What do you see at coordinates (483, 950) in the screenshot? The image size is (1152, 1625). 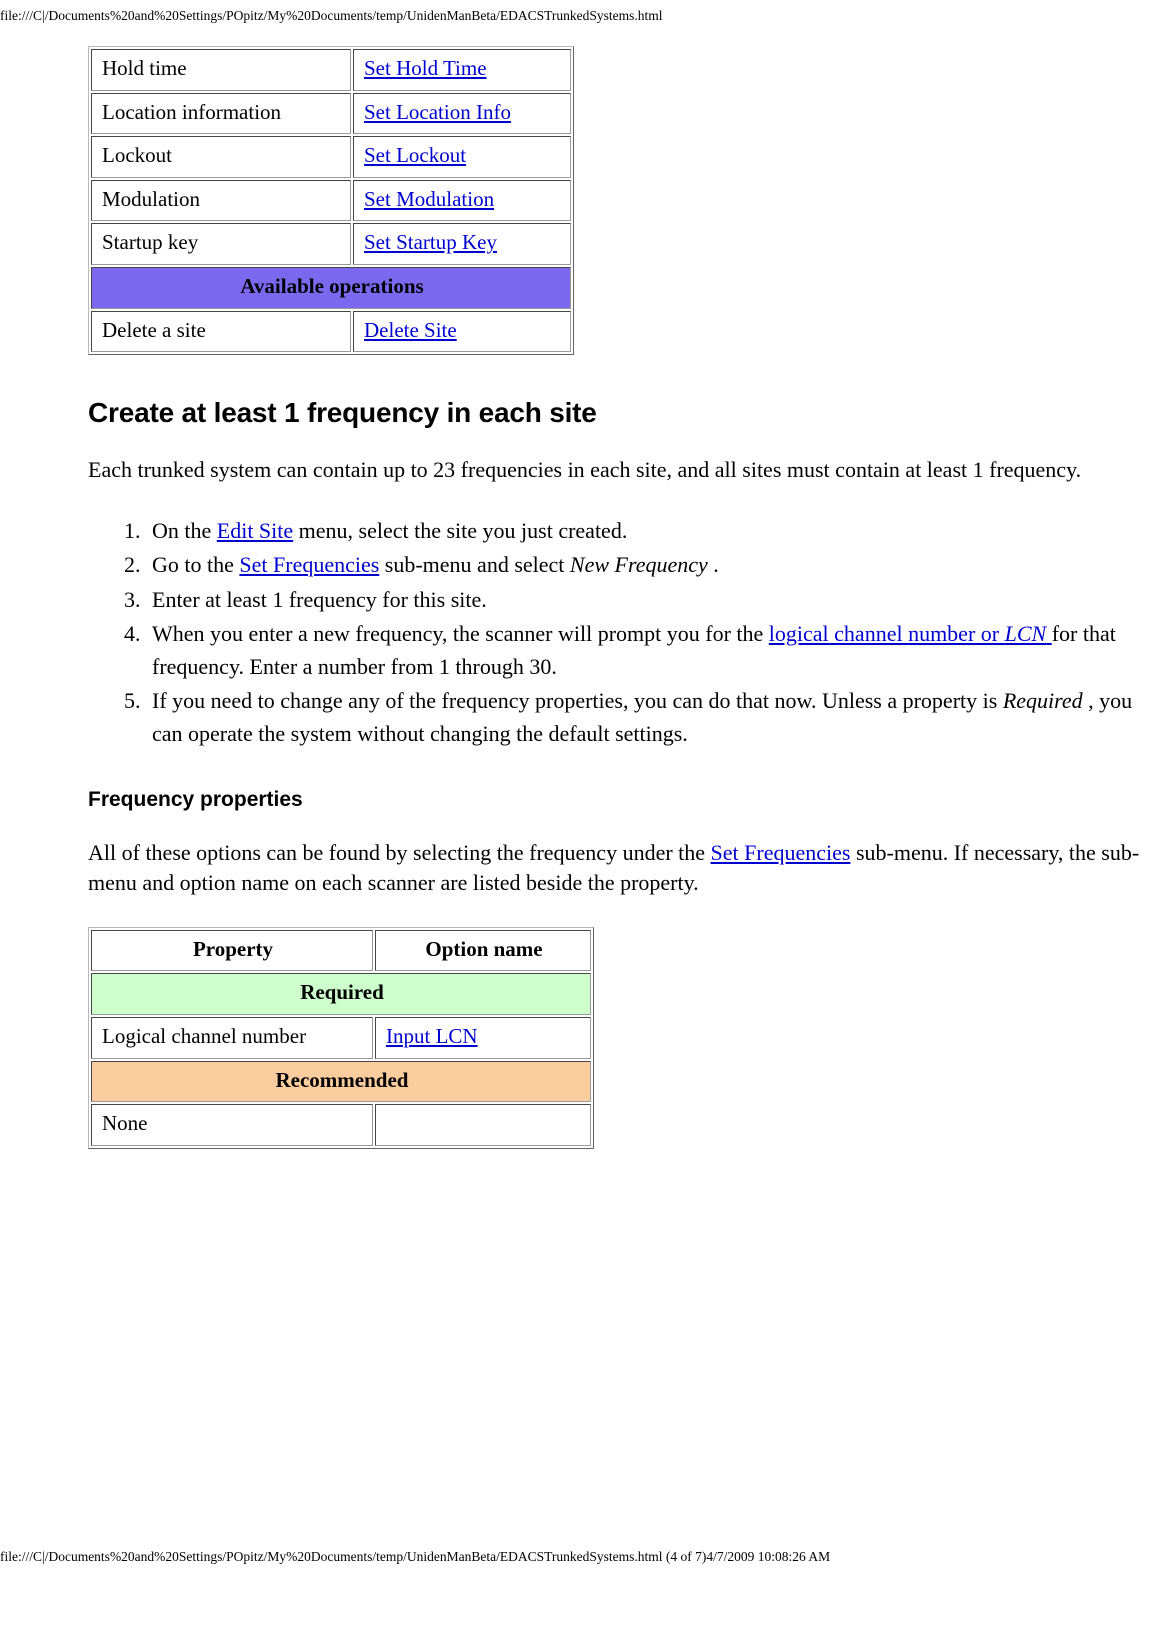 I see `column-header-option-name: Option name` at bounding box center [483, 950].